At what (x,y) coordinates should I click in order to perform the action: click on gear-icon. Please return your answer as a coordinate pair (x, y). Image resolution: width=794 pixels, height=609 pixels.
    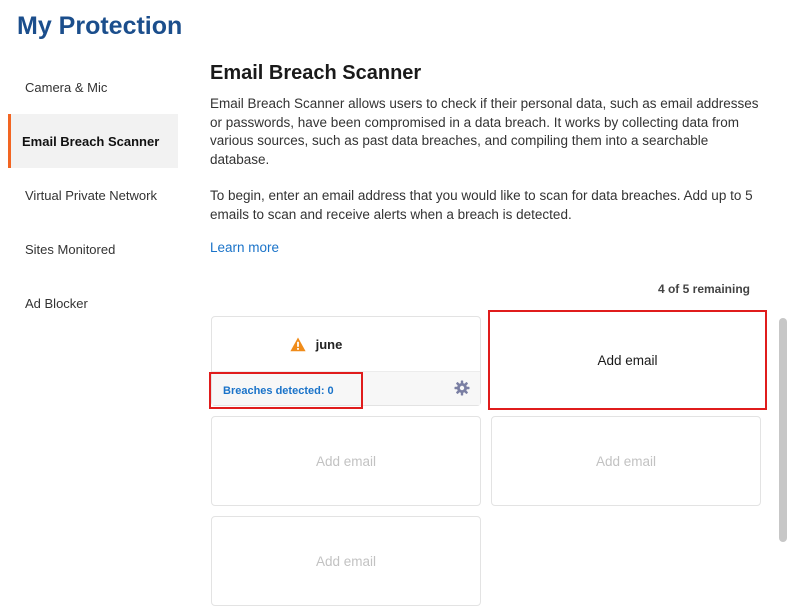
    Looking at the image, I should click on (462, 388).